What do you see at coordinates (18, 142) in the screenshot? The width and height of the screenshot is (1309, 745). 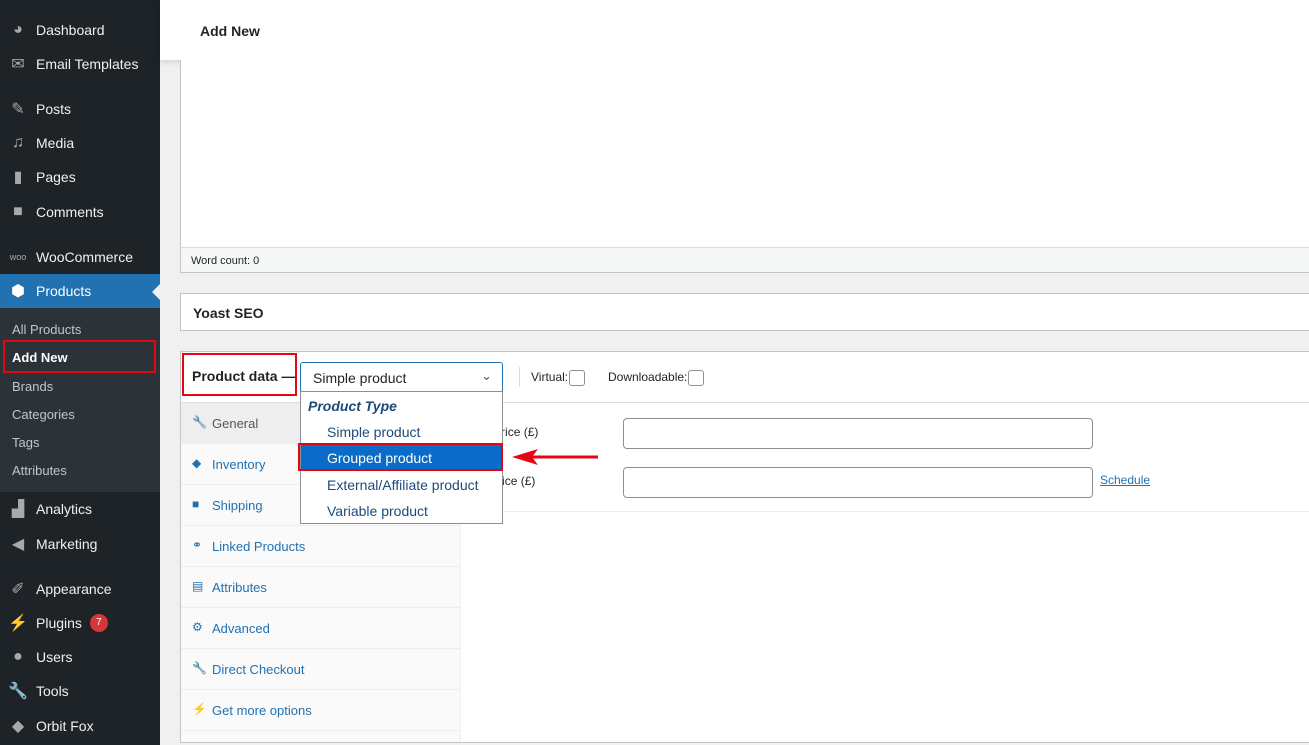 I see `media-icon: ♫` at bounding box center [18, 142].